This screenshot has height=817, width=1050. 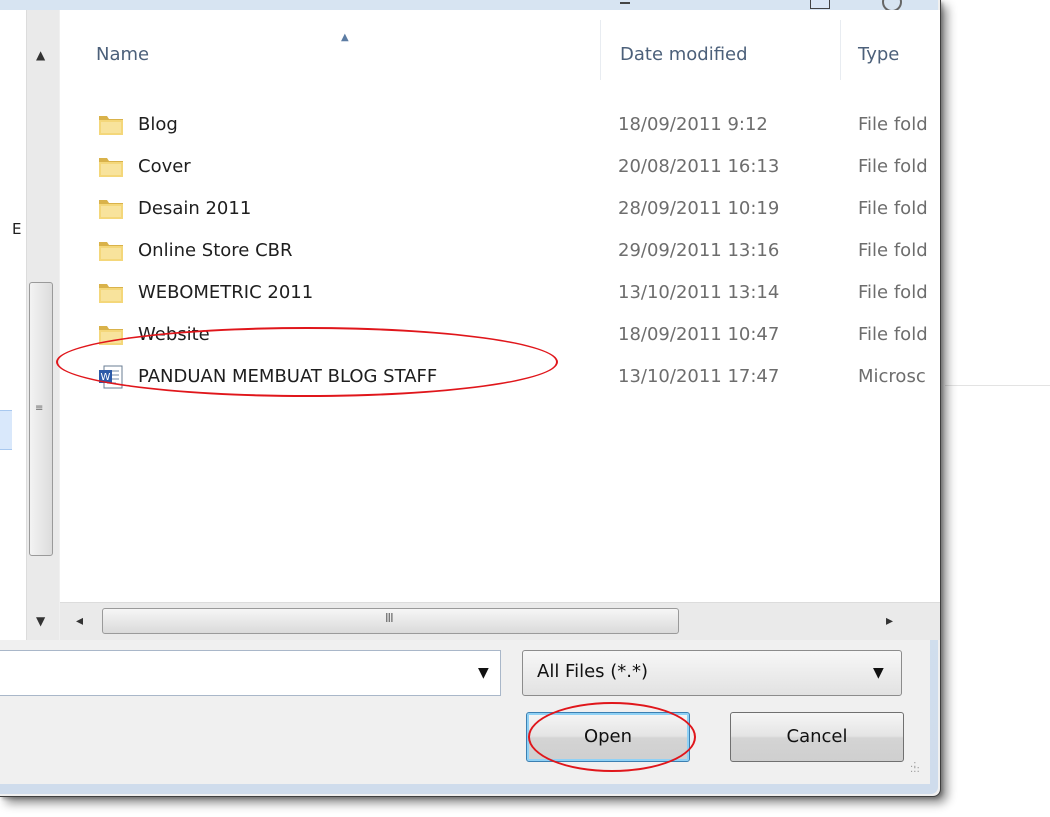 I want to click on file-name: WEBOMETRIC 2011, so click(x=226, y=292).